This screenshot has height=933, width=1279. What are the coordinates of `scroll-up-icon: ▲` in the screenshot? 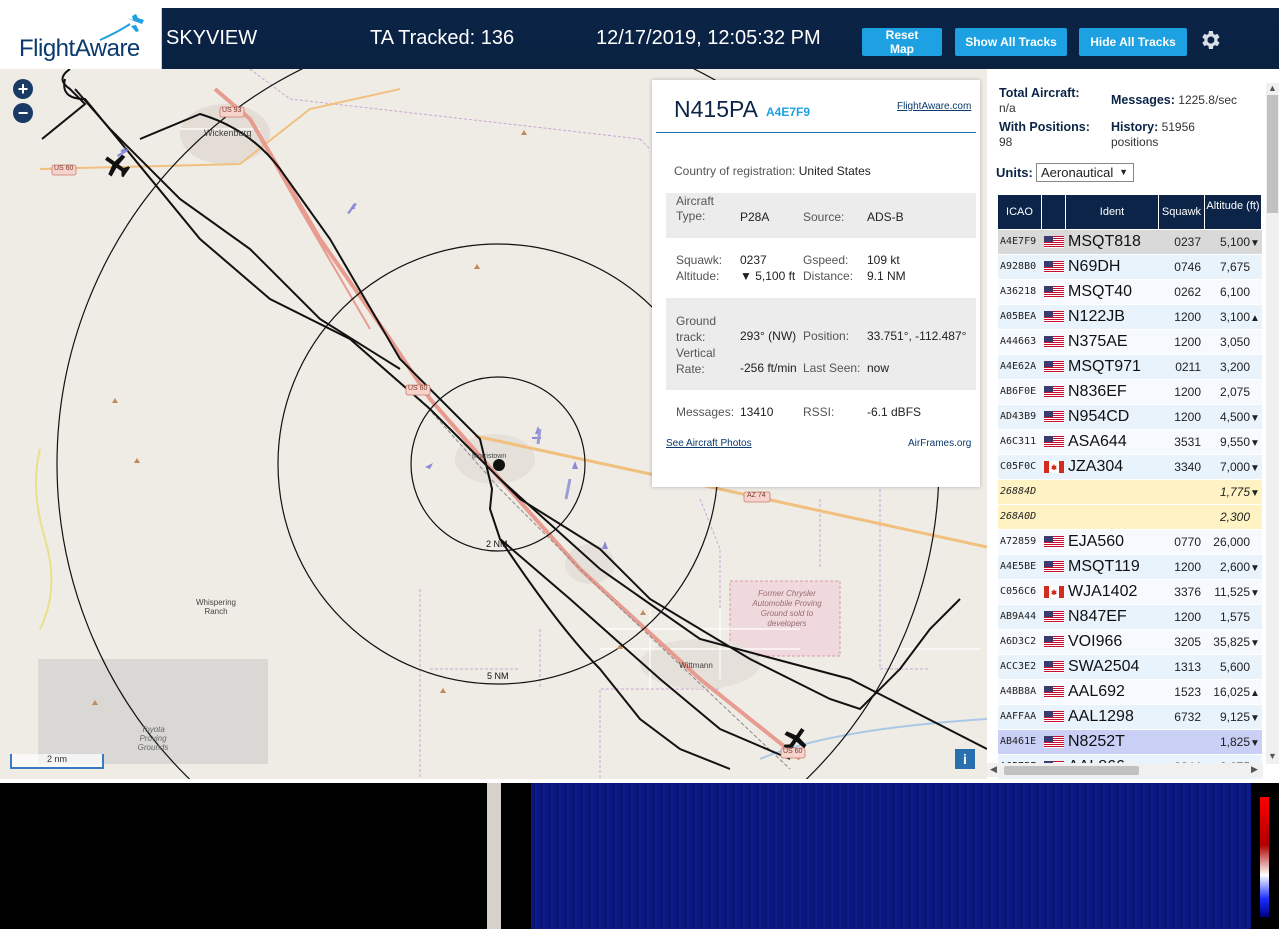 It's located at (1272, 88).